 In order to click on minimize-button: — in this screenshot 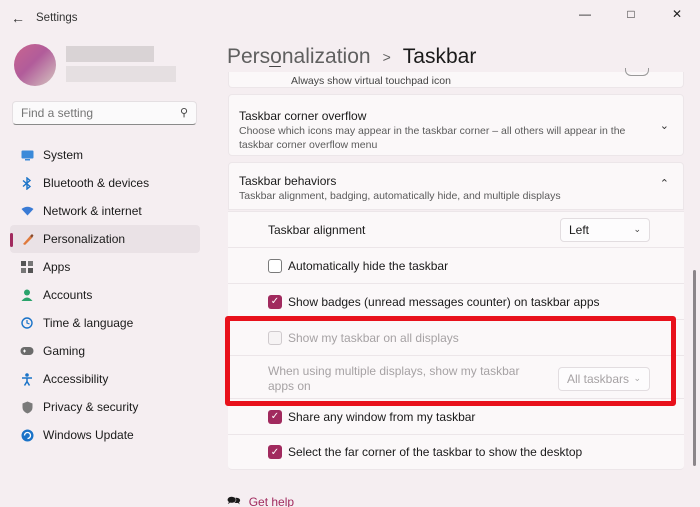, I will do `click(585, 14)`.